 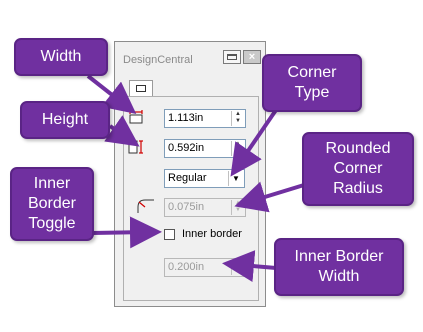 What do you see at coordinates (312, 83) in the screenshot?
I see `callout-corner-type: Corner Type` at bounding box center [312, 83].